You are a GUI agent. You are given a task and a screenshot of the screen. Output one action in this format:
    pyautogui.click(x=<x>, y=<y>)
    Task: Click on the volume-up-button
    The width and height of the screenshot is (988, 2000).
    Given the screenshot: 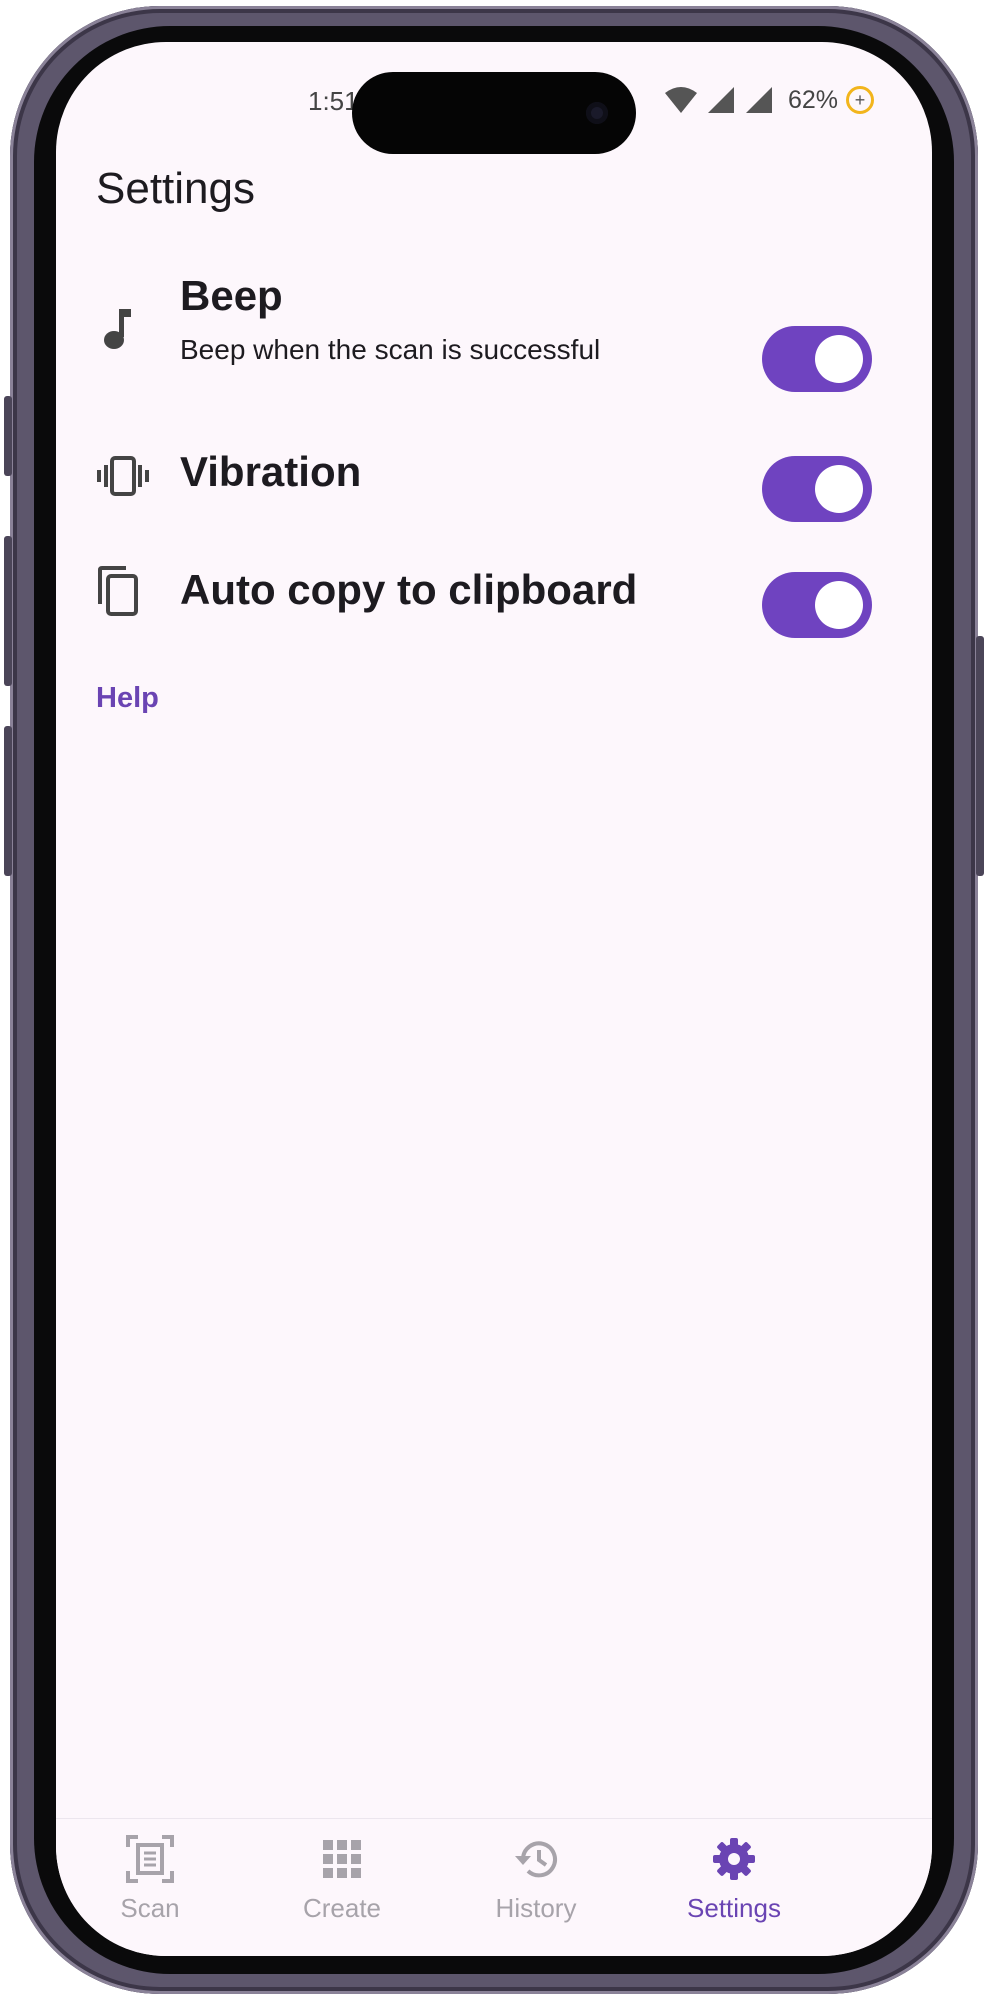 What is the action you would take?
    pyautogui.click(x=8, y=611)
    